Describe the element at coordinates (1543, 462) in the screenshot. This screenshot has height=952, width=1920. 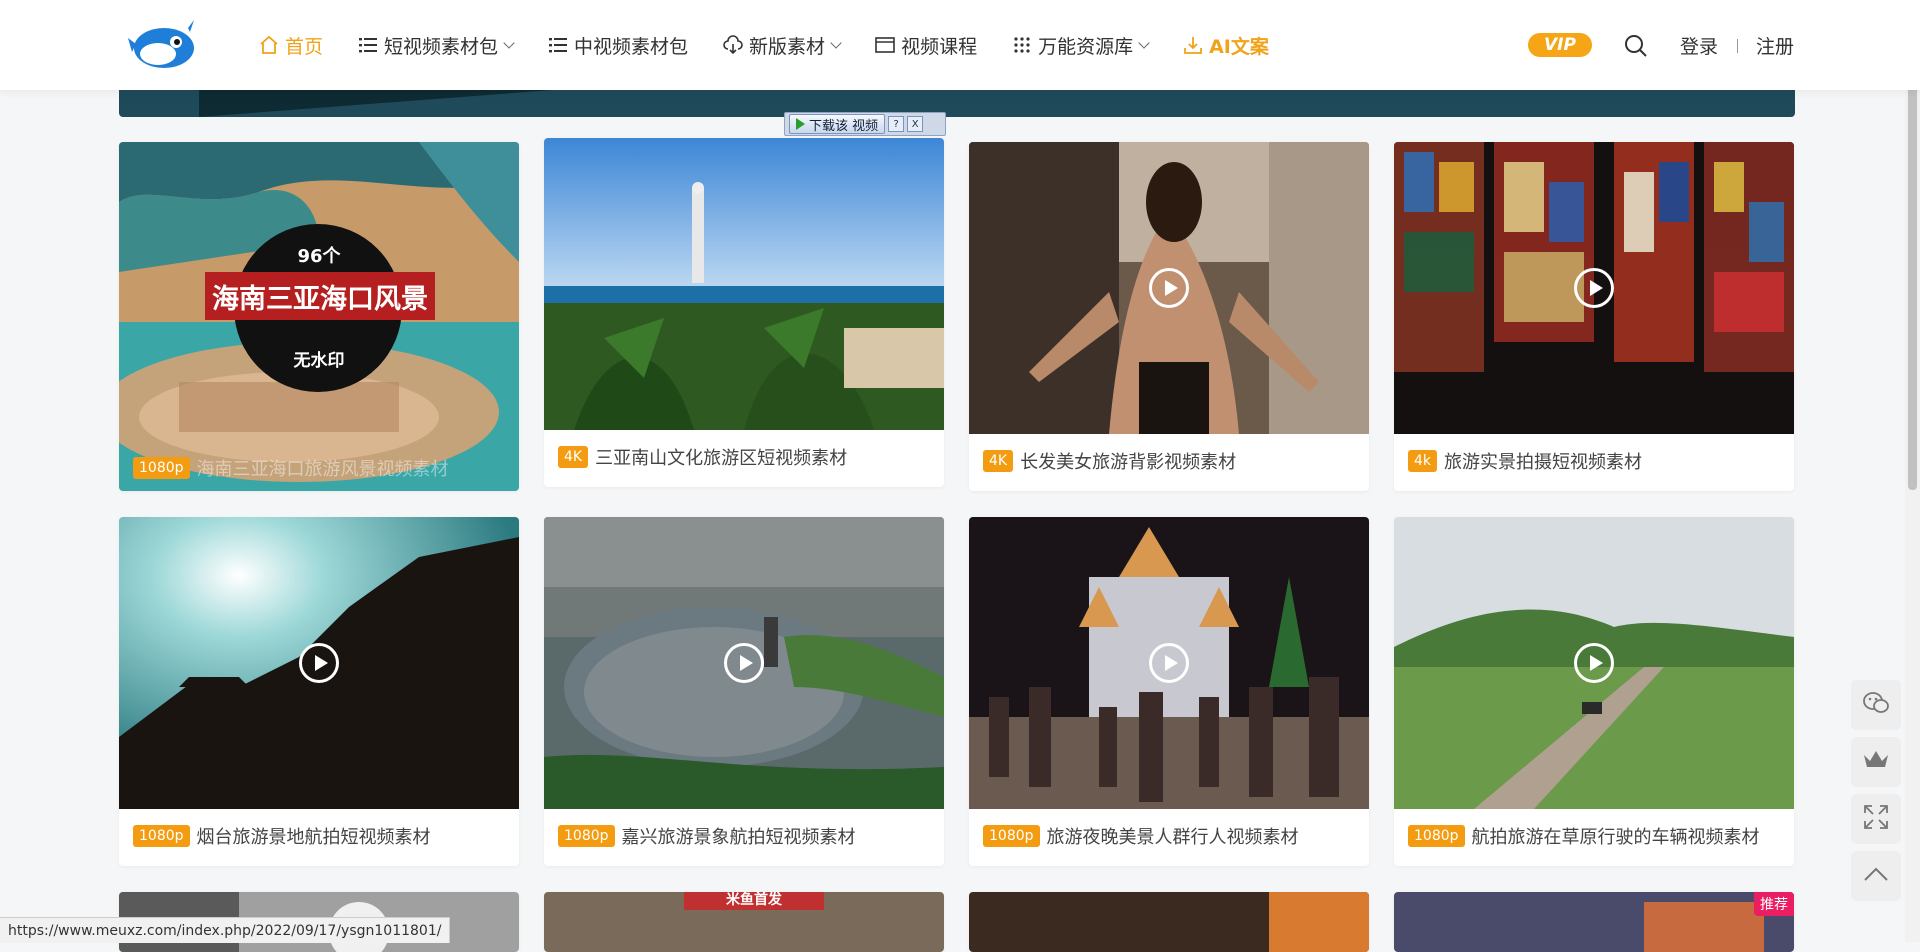
I see `card-title: 旅游实景拍摄短视频素材` at that location.